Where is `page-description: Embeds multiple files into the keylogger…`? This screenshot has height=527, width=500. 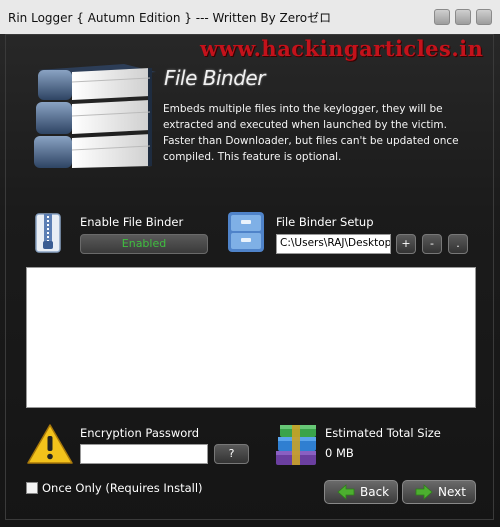
page-description: Embeds multiple files into the keylogger… is located at coordinates (311, 133).